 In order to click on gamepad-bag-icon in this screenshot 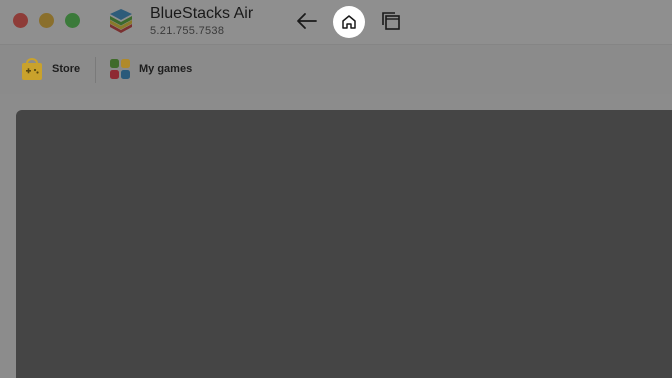, I will do `click(32, 69)`.